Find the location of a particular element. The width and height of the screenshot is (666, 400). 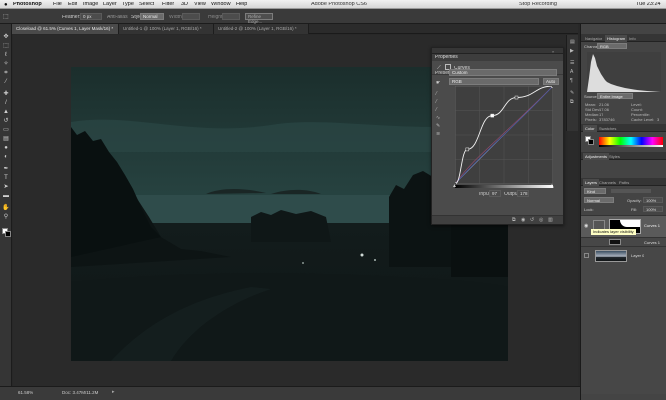

eye-icon is located at coordinates (586, 255).